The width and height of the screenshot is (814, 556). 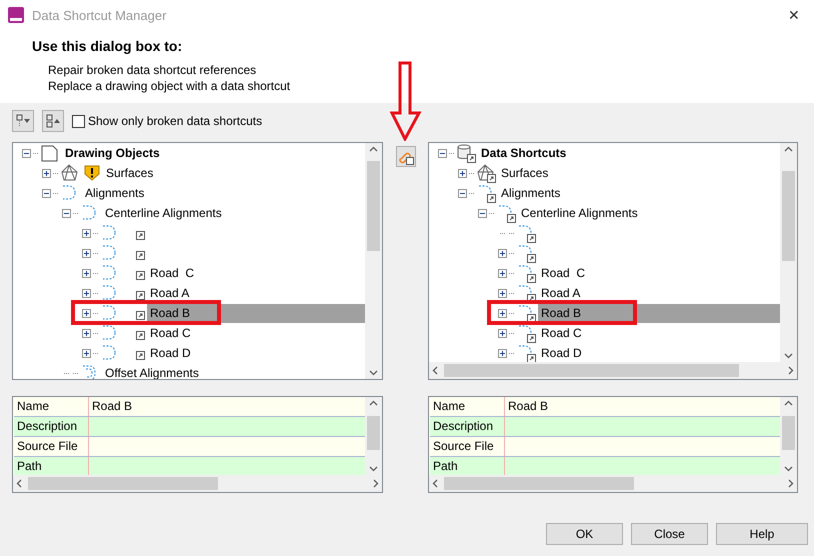 What do you see at coordinates (112, 153) in the screenshot?
I see `item-label: Drawing Objects` at bounding box center [112, 153].